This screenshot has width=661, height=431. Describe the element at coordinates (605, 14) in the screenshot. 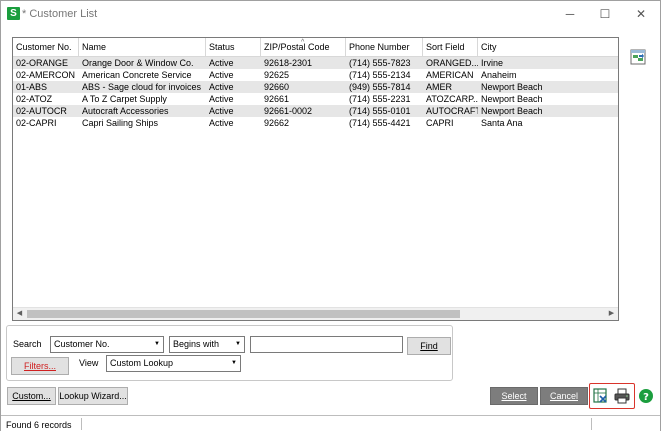

I see `maximize-button: ☐` at that location.